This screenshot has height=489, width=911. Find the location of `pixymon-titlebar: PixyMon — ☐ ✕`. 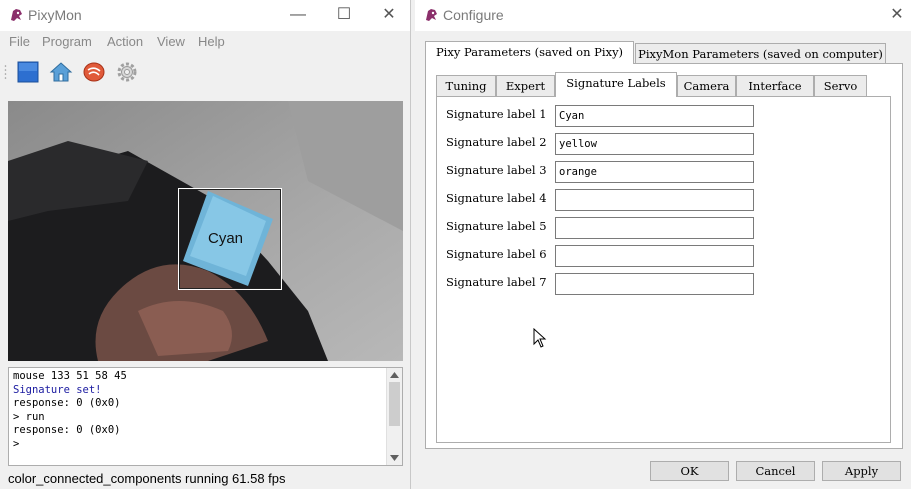

pixymon-titlebar: PixyMon — ☐ ✕ is located at coordinates (205, 15).